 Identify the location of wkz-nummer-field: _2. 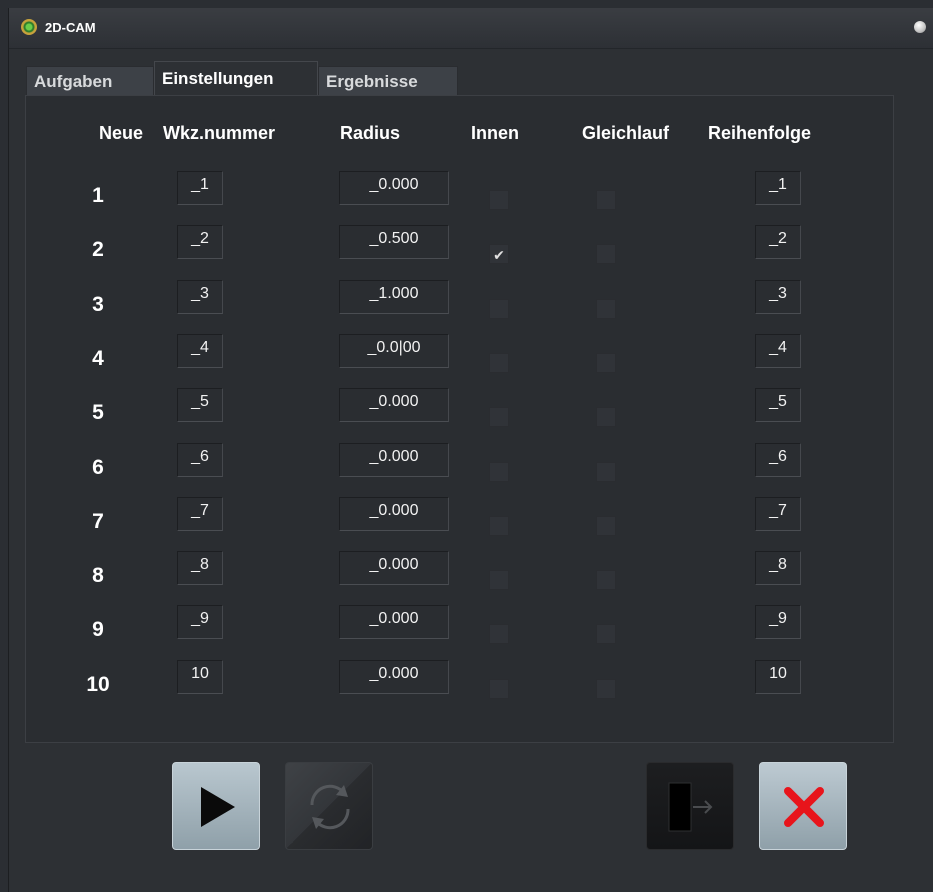
(200, 242).